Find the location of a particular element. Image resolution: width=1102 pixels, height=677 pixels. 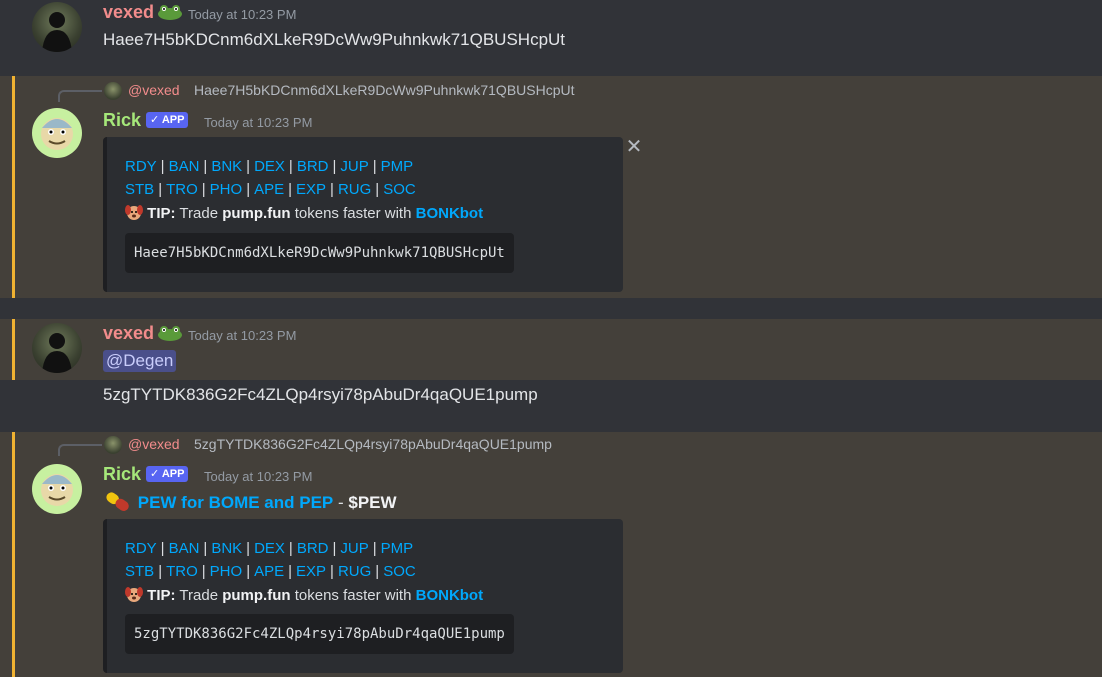

embed-title-line: PEW for BOME and PEP - $PEW is located at coordinates (250, 502).